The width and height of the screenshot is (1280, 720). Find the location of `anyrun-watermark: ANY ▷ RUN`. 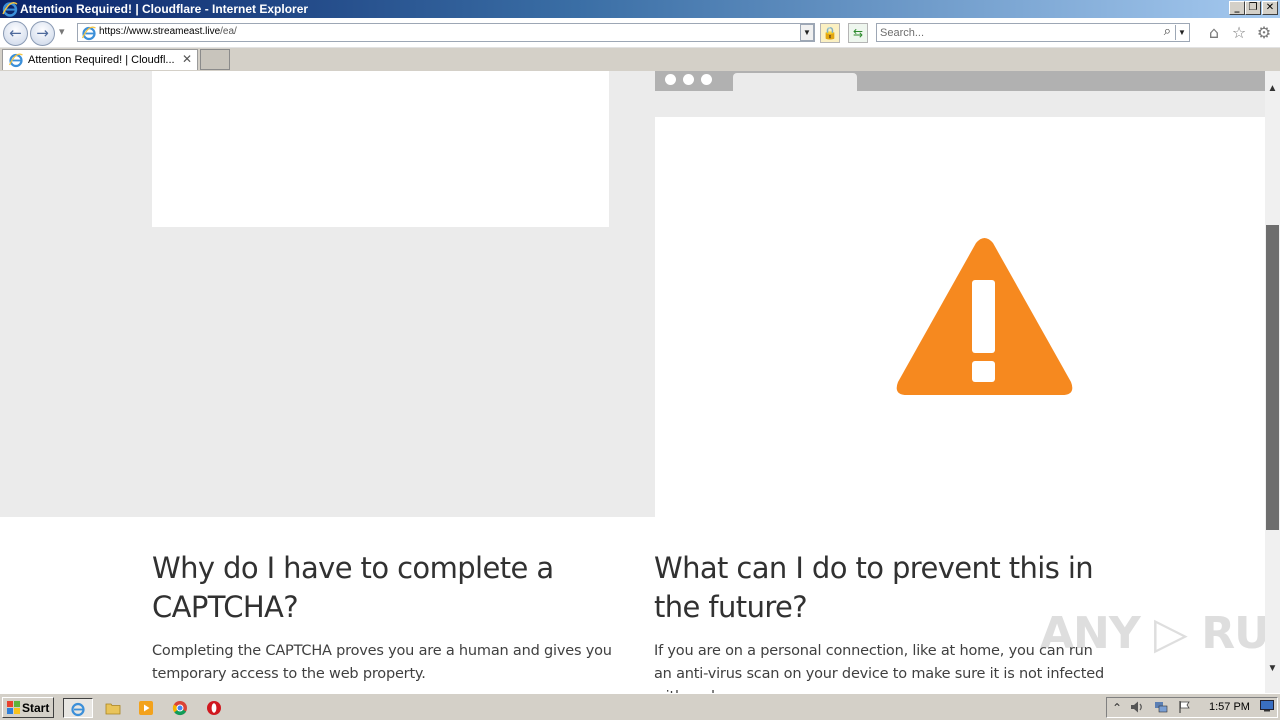

anyrun-watermark: ANY ▷ RUN is located at coordinates (1160, 633).